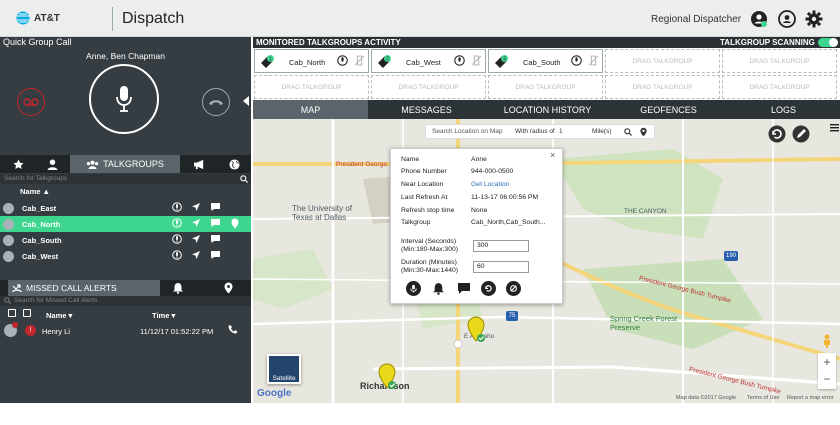 This screenshot has height=425, width=840. I want to click on radius-value: 1, so click(561, 131).